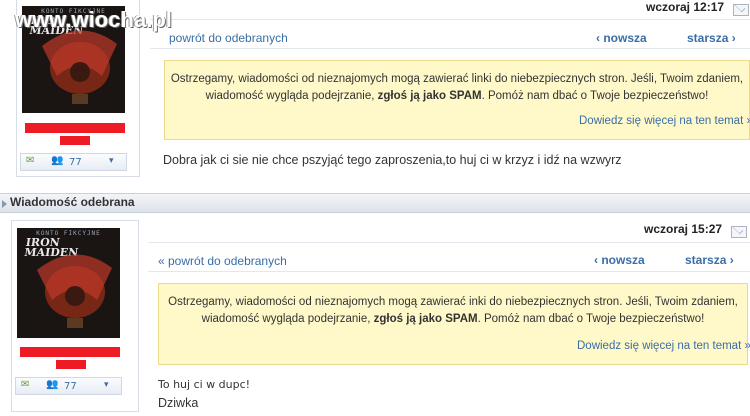  What do you see at coordinates (222, 261) in the screenshot?
I see `back-to-inbox-link-2: « powrót do odebranych` at bounding box center [222, 261].